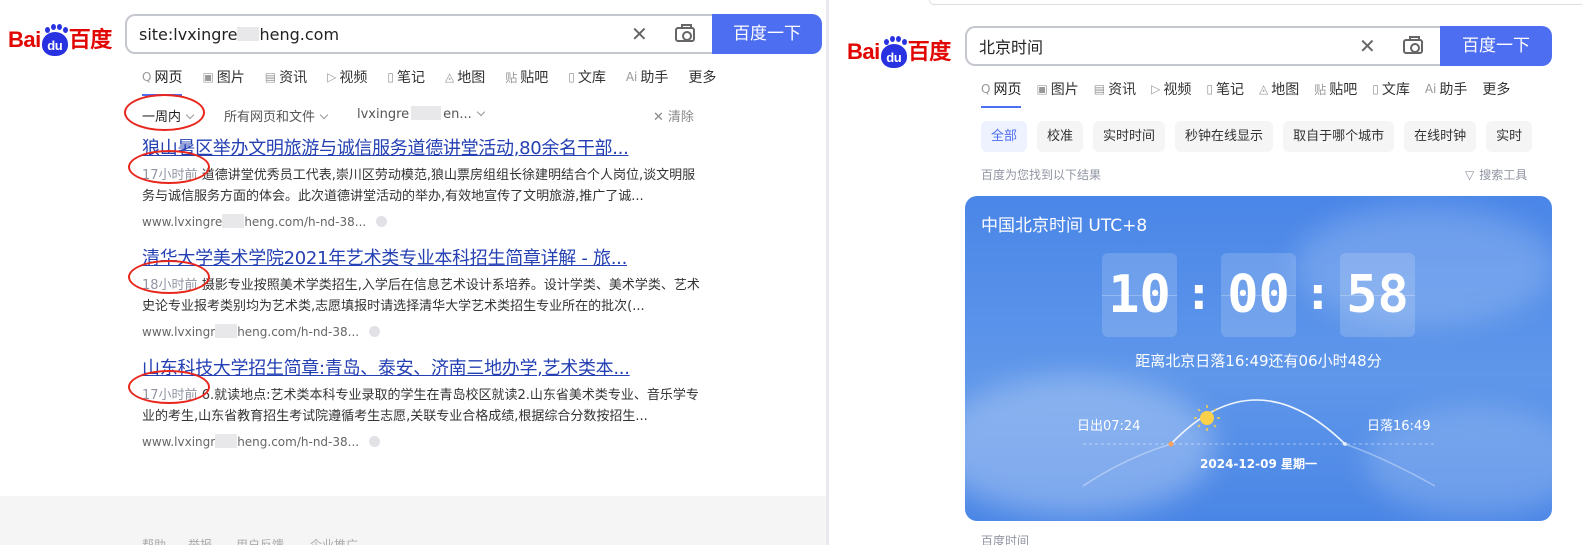  Describe the element at coordinates (1064, 90) in the screenshot. I see `tab-label: 图片` at that location.